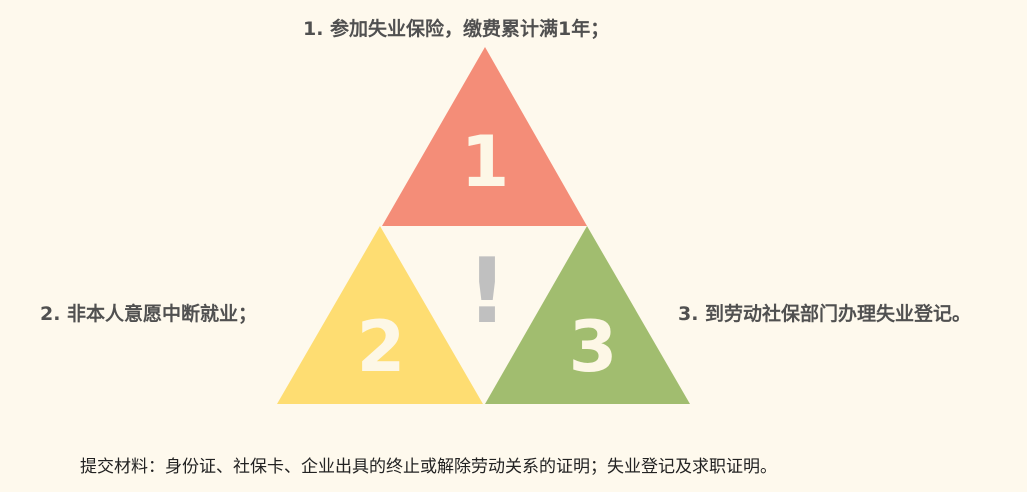 The image size is (1027, 492). What do you see at coordinates (486, 291) in the screenshot?
I see `exclamation-icon: !` at bounding box center [486, 291].